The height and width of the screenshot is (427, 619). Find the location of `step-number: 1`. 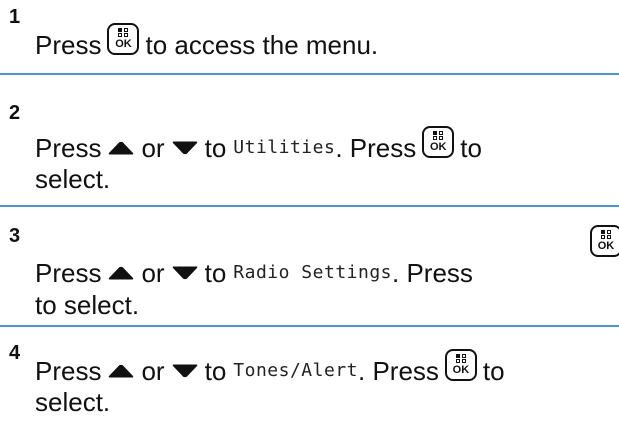

step-number: 1 is located at coordinates (15, 17).